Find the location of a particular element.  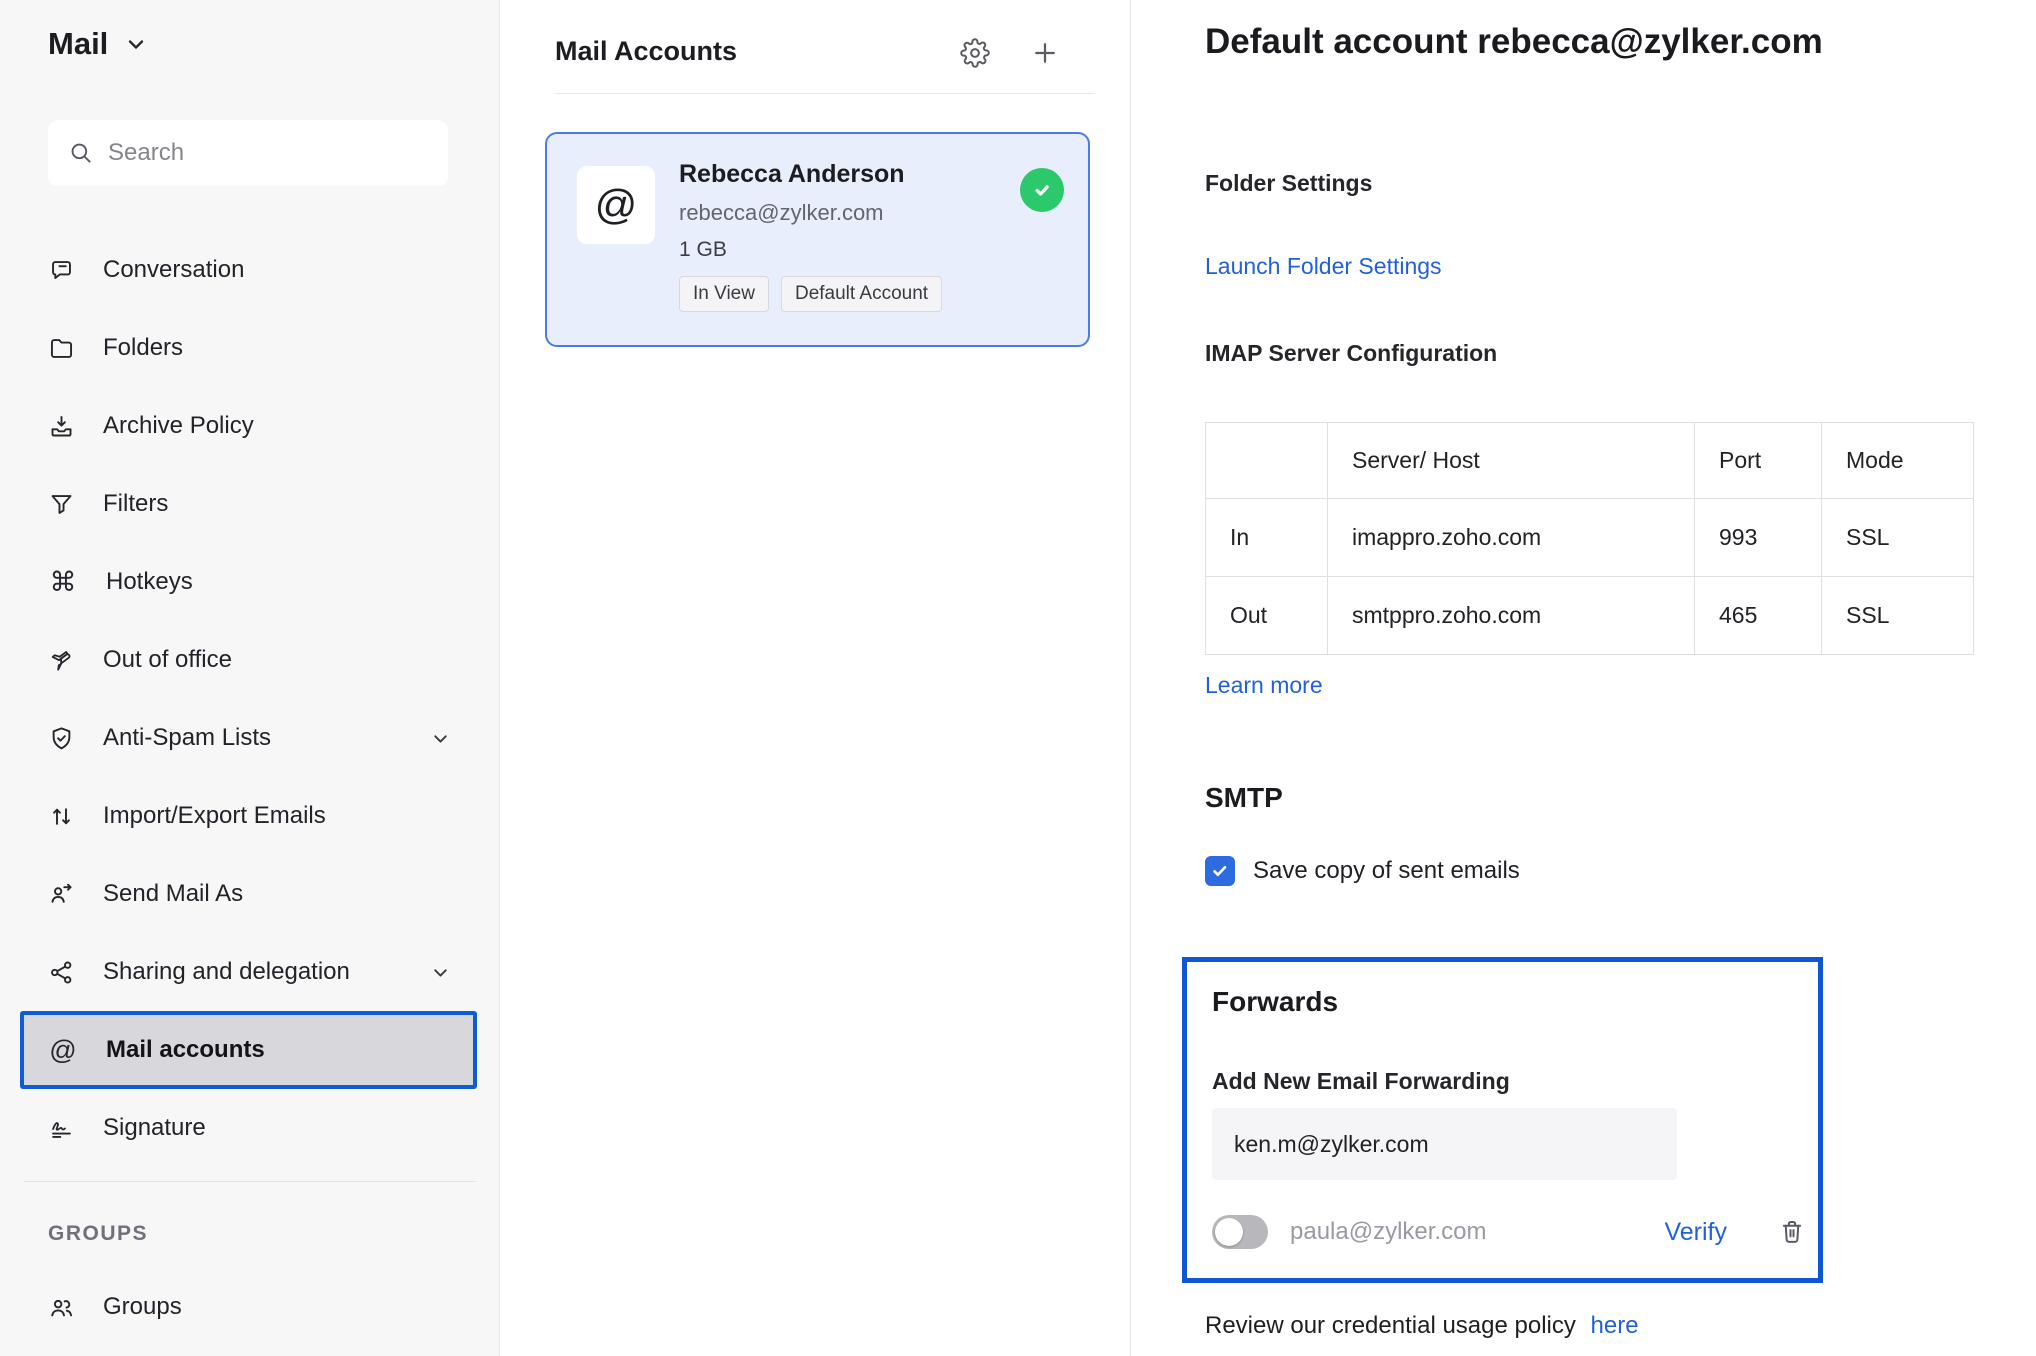

cell-direction: In is located at coordinates (1266, 537).